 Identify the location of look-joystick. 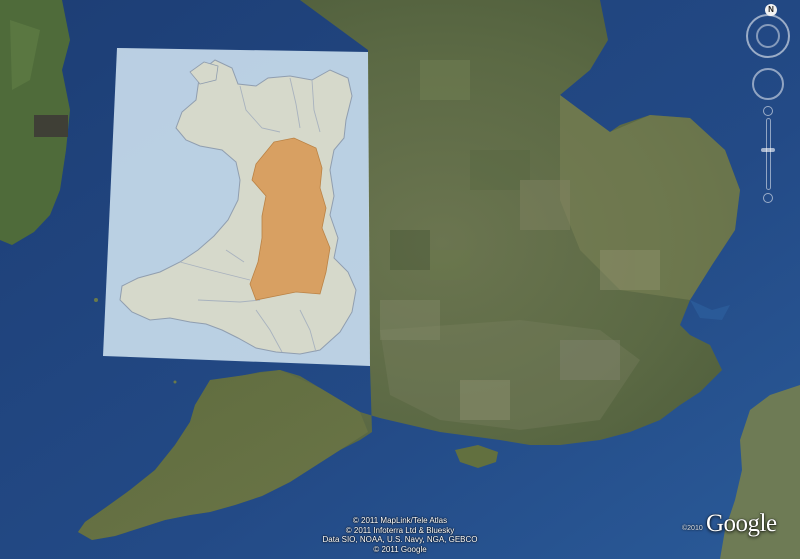
(768, 36).